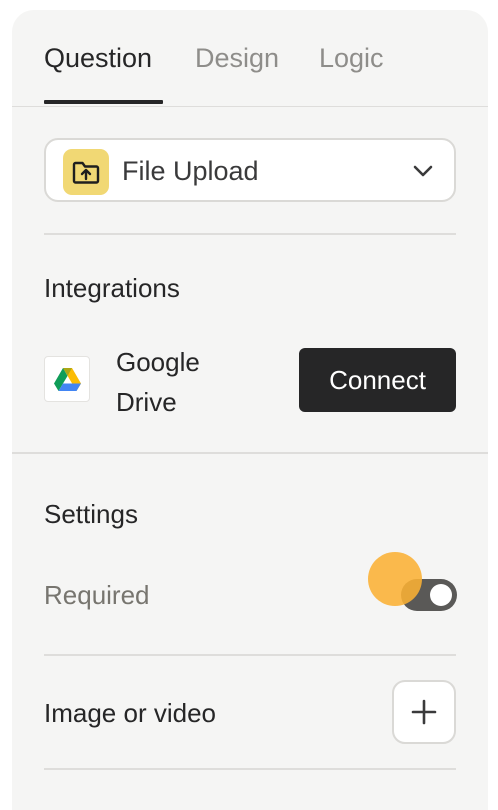 The height and width of the screenshot is (810, 498). What do you see at coordinates (250, 453) in the screenshot?
I see `section-divider` at bounding box center [250, 453].